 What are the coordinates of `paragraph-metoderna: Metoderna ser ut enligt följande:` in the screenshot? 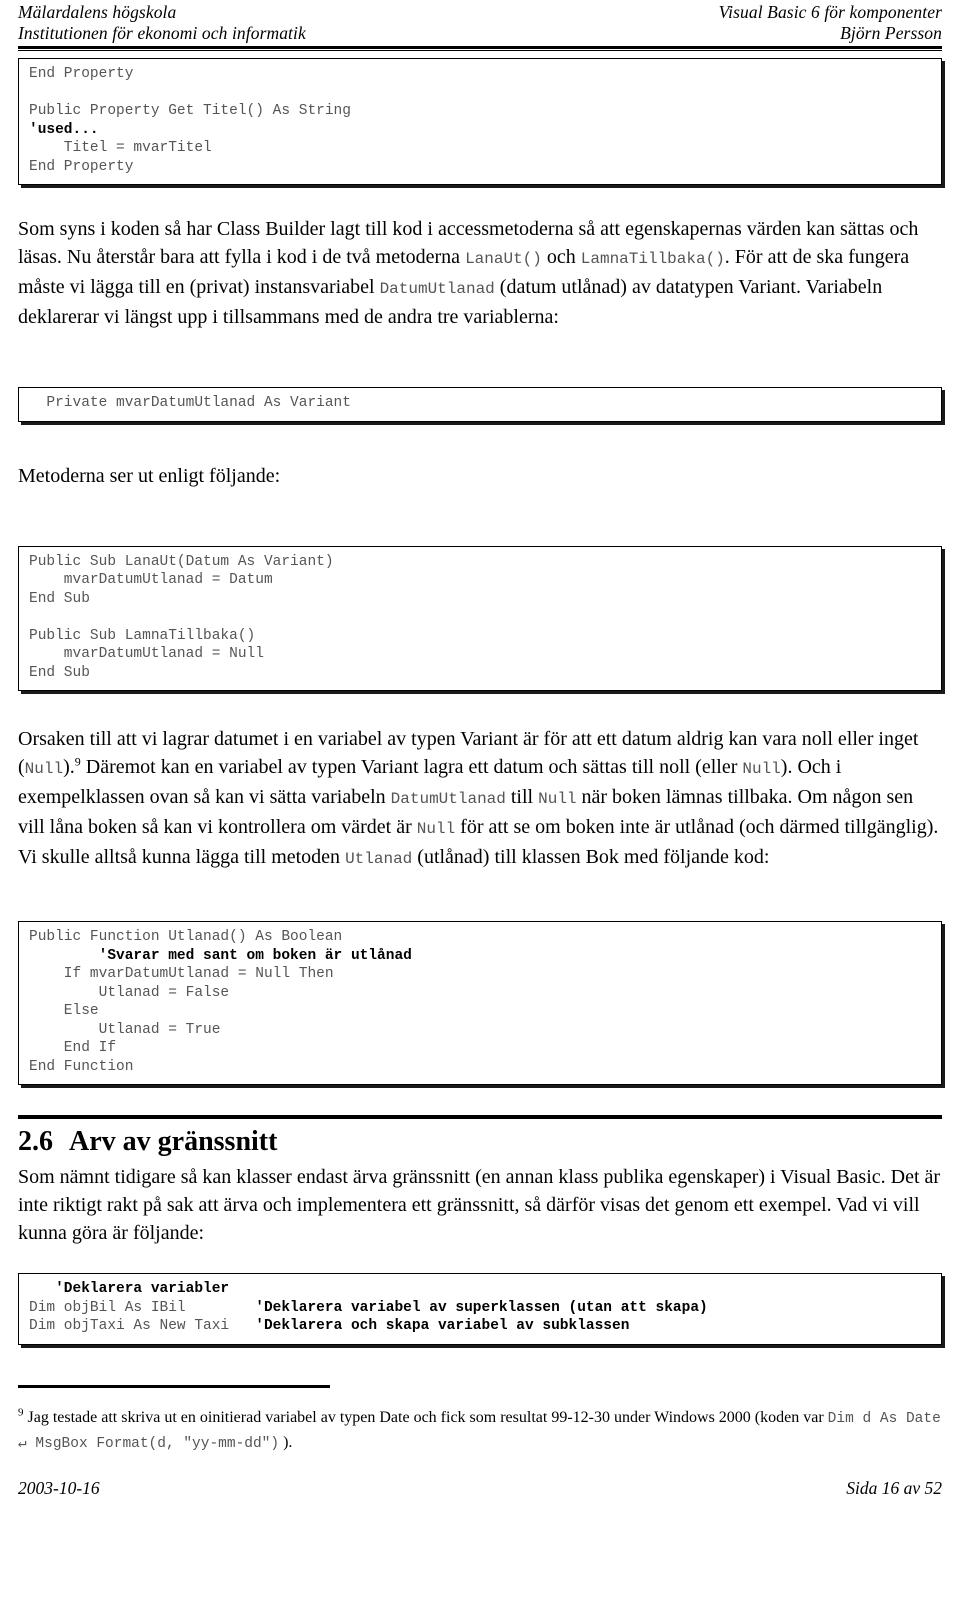 It's located at (149, 475).